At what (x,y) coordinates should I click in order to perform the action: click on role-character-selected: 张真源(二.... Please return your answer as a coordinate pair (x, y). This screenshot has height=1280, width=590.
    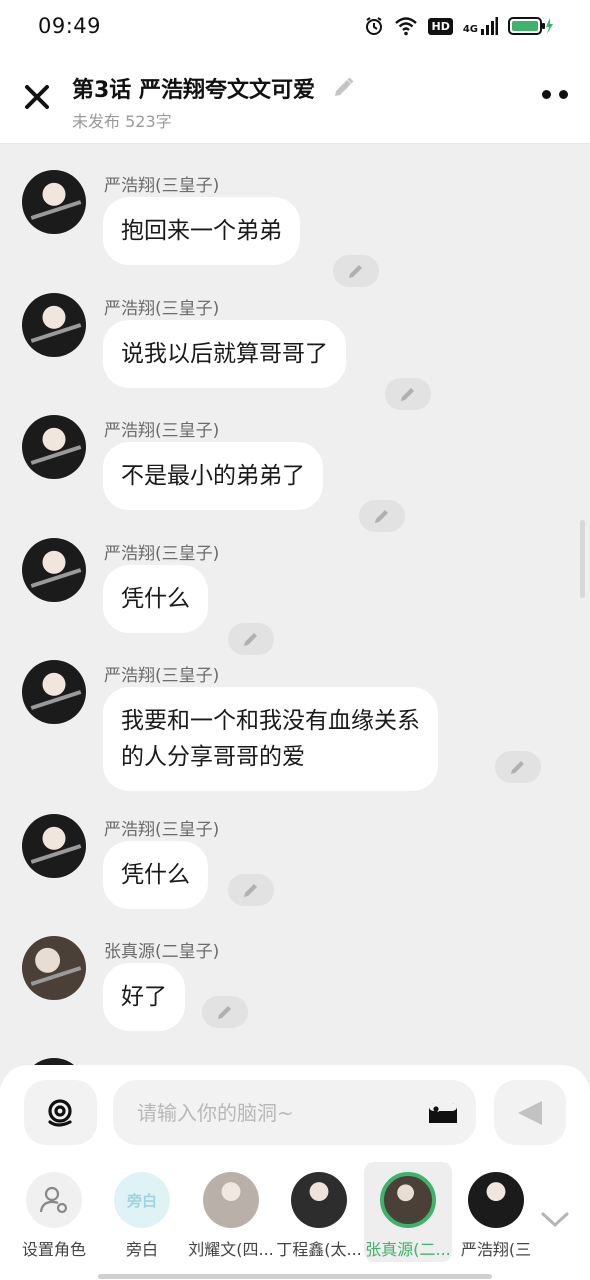
    Looking at the image, I should click on (408, 1212).